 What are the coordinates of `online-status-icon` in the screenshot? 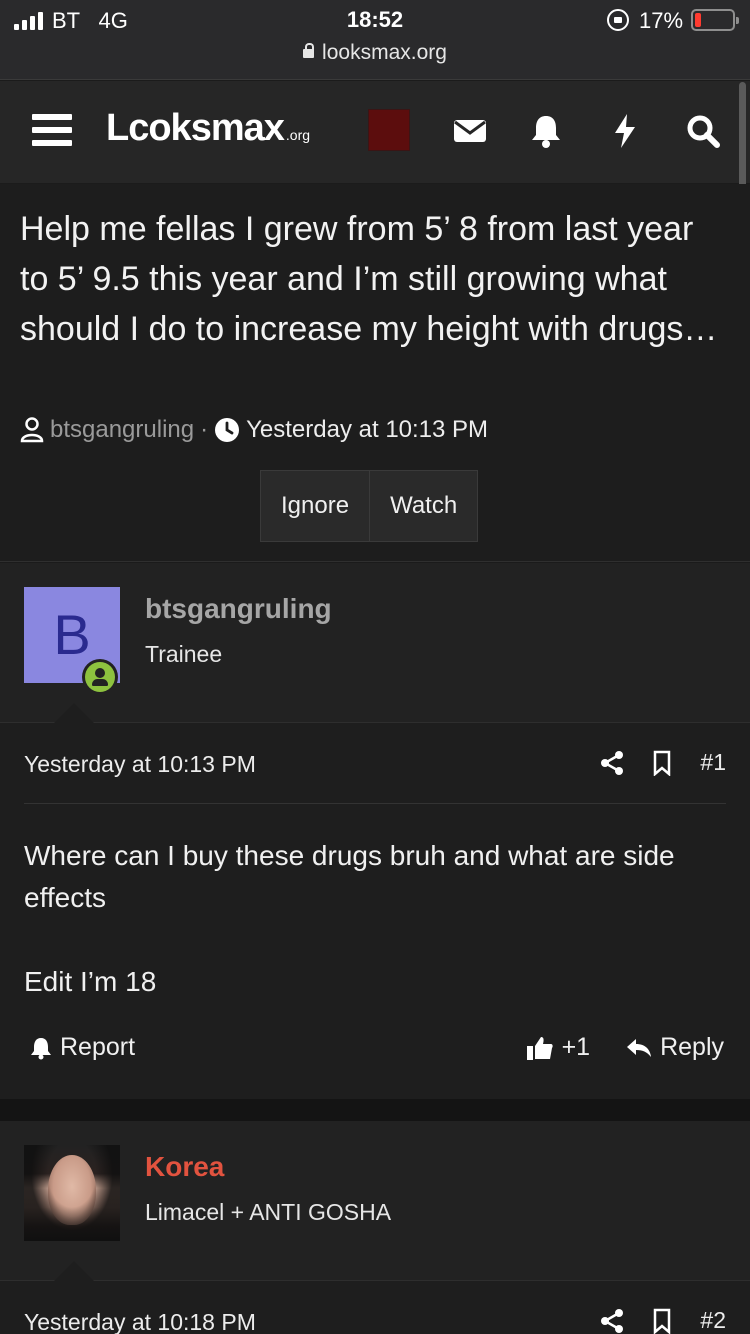 It's located at (100, 677).